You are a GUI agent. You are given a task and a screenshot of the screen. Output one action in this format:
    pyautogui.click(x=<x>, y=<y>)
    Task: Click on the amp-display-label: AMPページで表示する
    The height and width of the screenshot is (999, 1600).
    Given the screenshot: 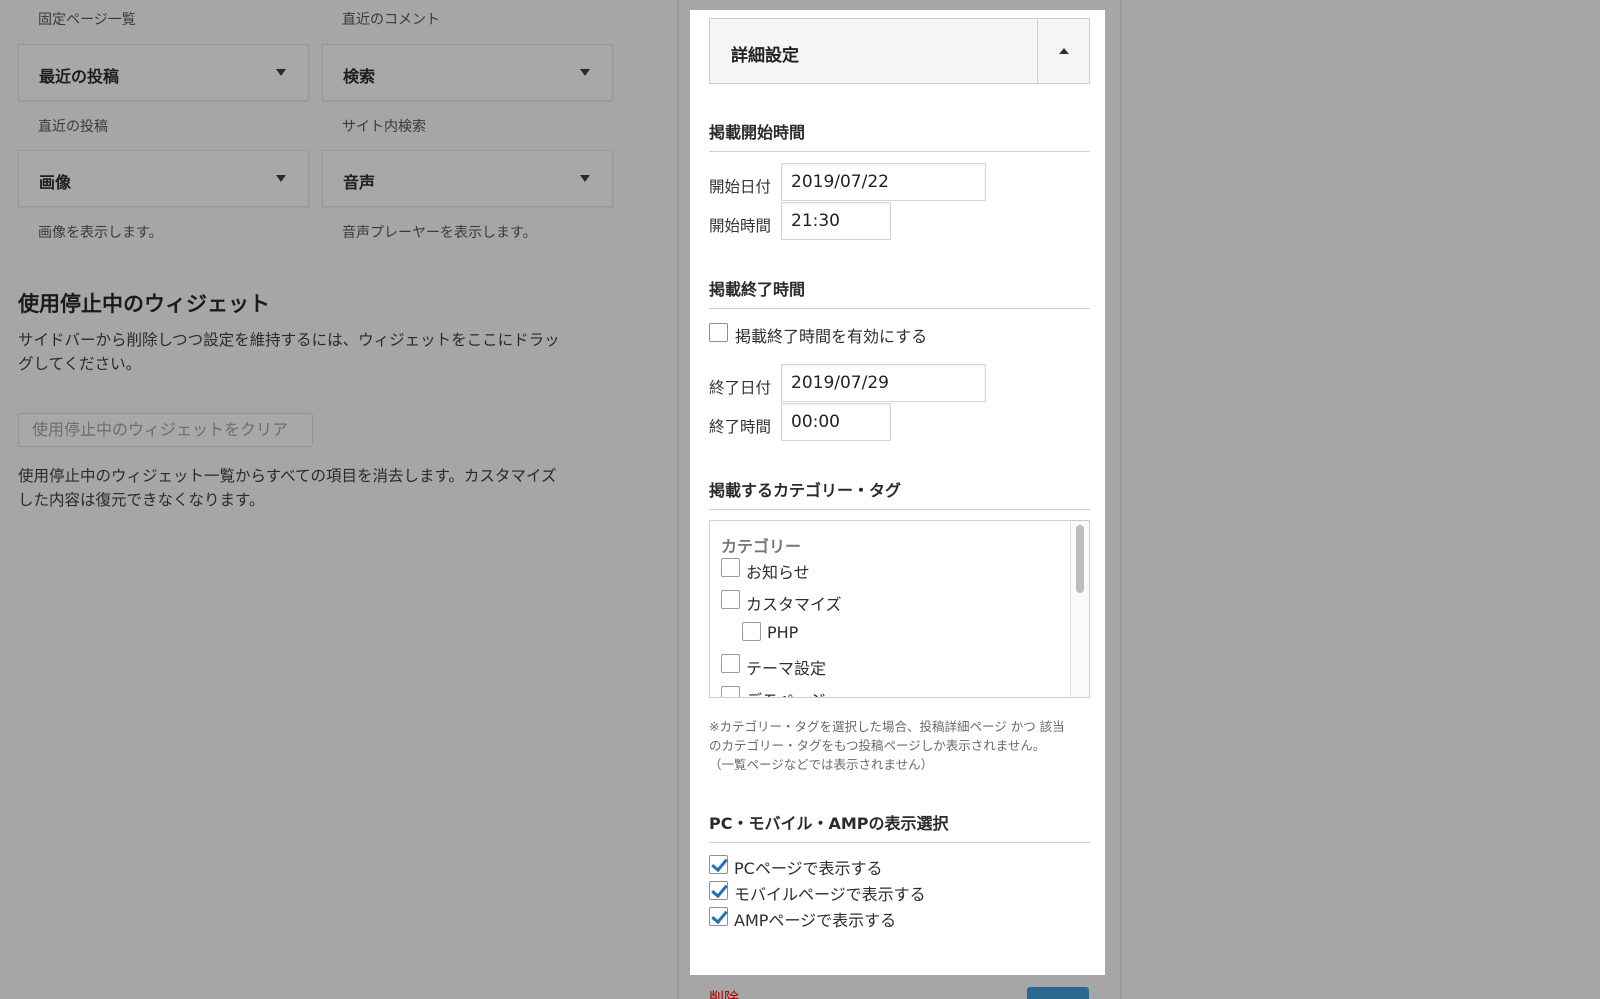 What is the action you would take?
    pyautogui.click(x=815, y=920)
    